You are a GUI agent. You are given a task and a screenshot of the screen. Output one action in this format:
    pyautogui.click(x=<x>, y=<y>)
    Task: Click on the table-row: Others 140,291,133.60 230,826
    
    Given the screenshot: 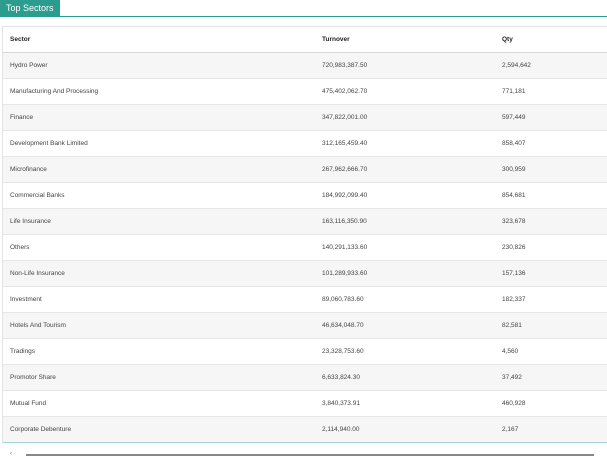 What is the action you would take?
    pyautogui.click(x=305, y=247)
    